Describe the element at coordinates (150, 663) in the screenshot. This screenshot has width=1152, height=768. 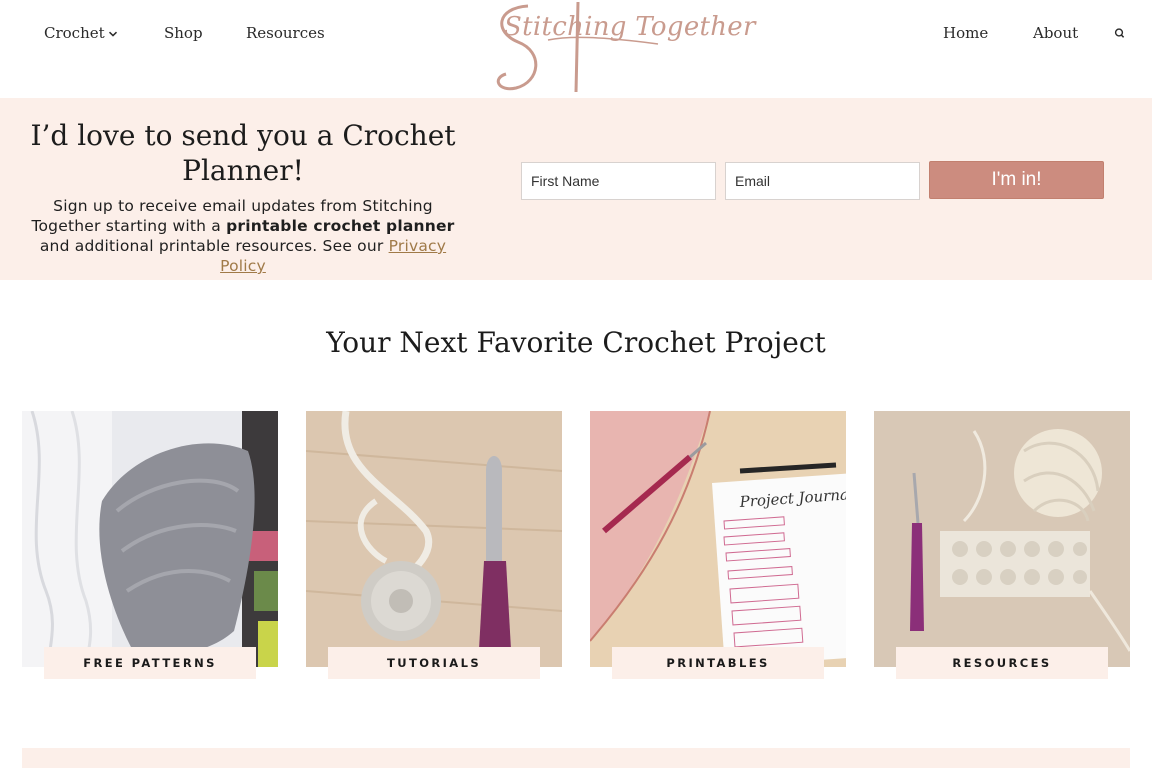
I see `card-label: FREE PATTERNS` at that location.